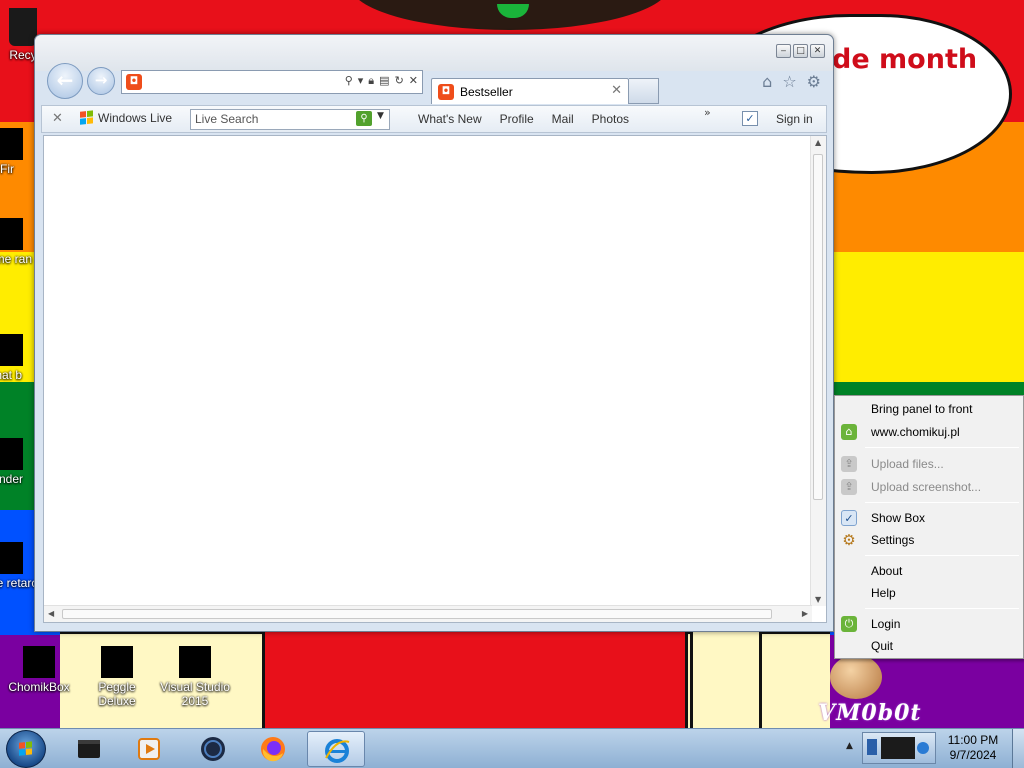  Describe the element at coordinates (644, 91) in the screenshot. I see `new-tab-button` at that location.